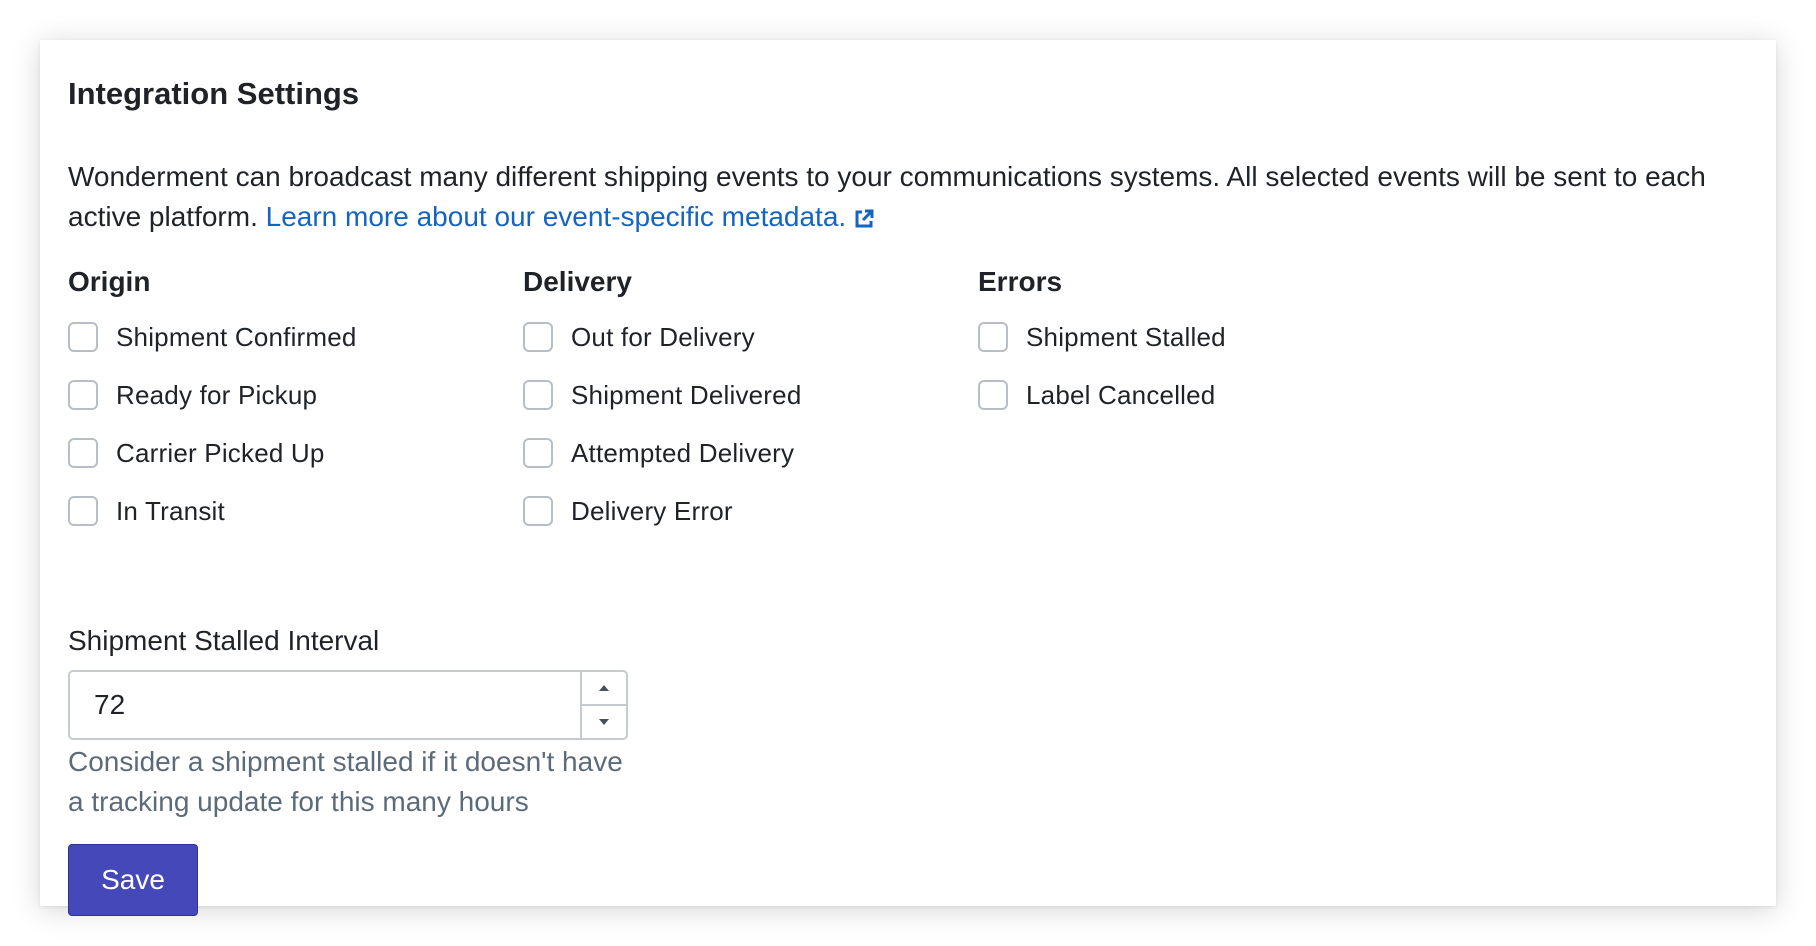 Image resolution: width=1816 pixels, height=946 pixels. I want to click on option-attempted-delivery: Attempted Delivery, so click(783, 453).